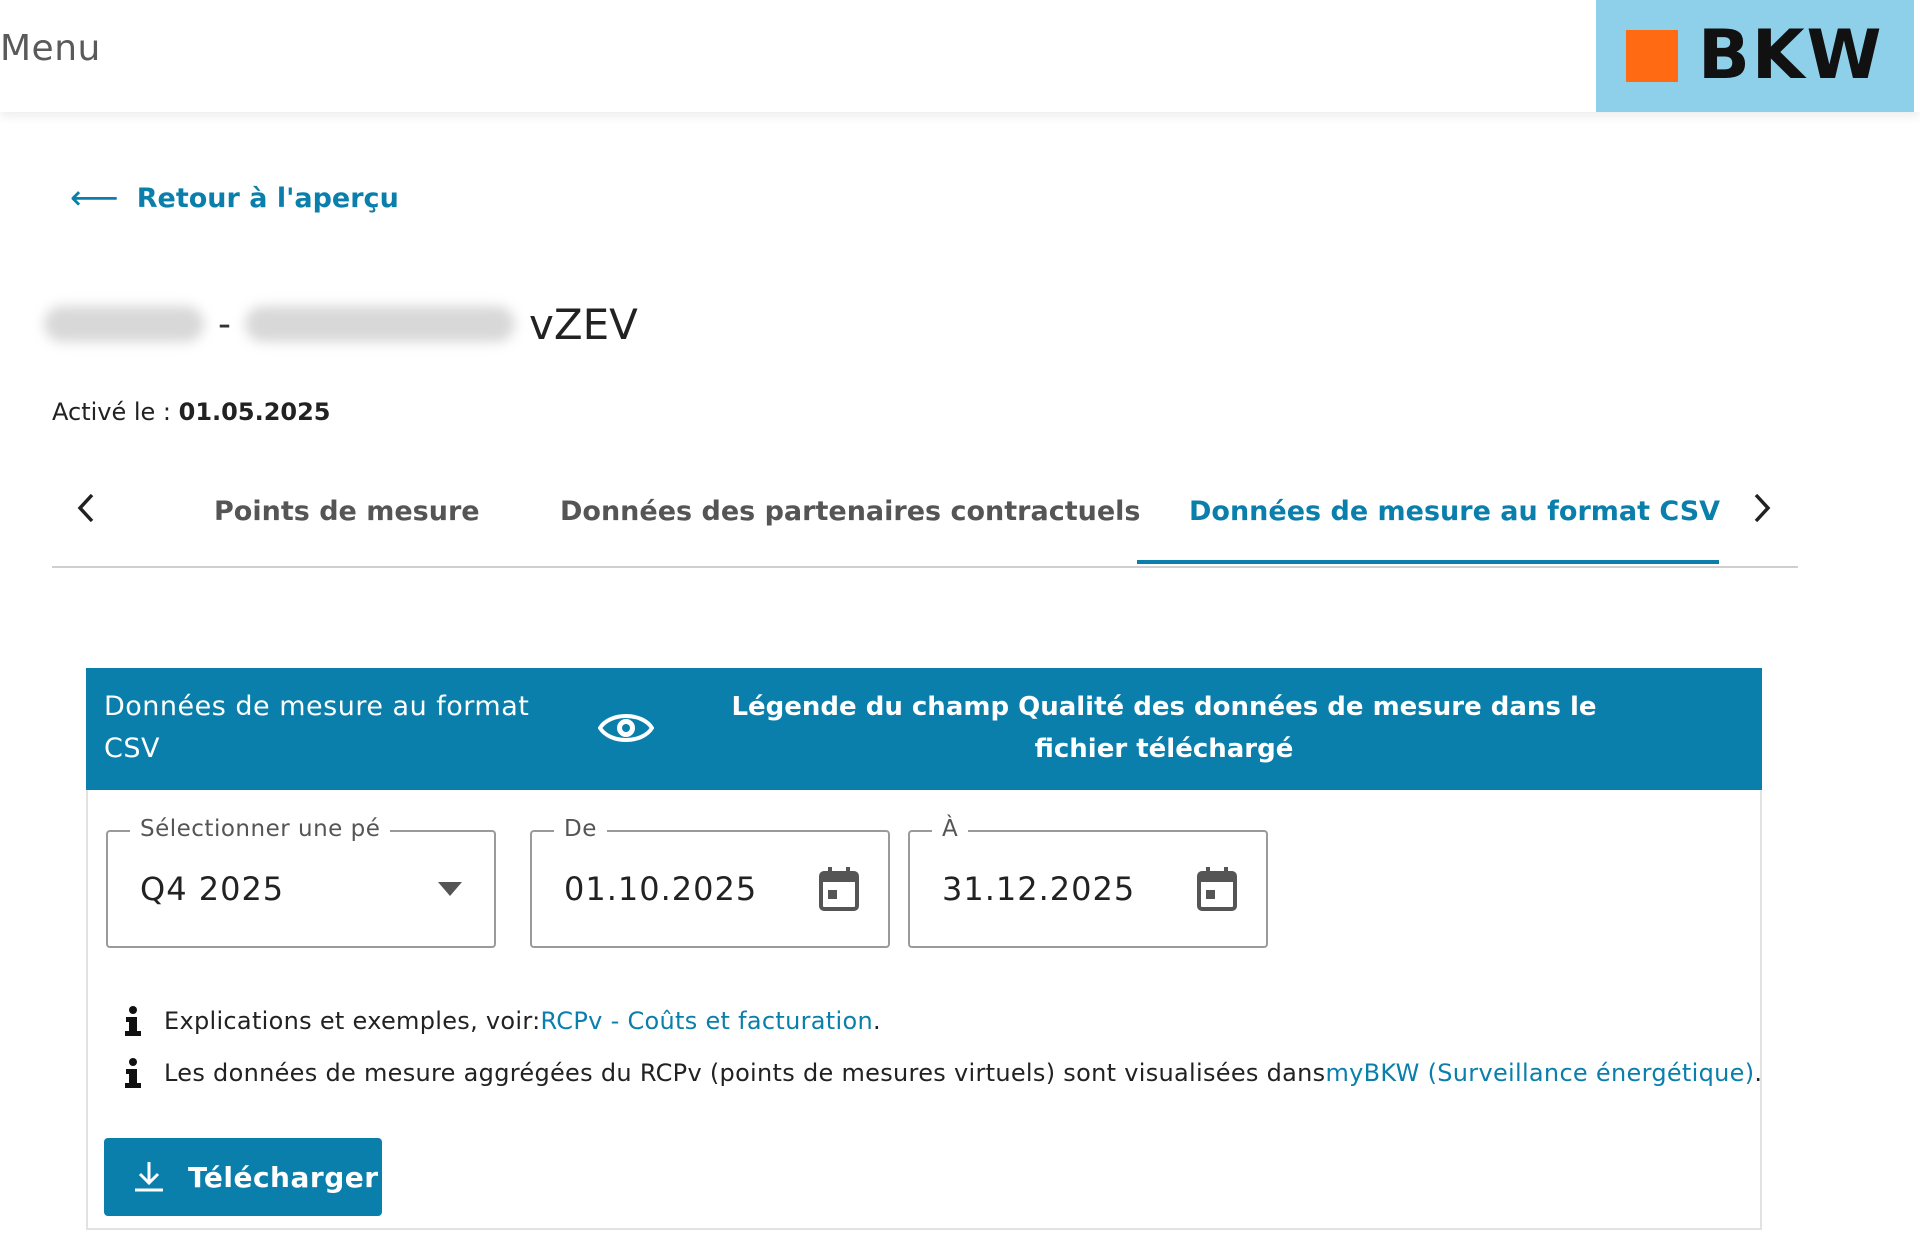 The width and height of the screenshot is (1920, 1243). Describe the element at coordinates (112, 412) in the screenshot. I see `activation-label: Activé le :` at that location.